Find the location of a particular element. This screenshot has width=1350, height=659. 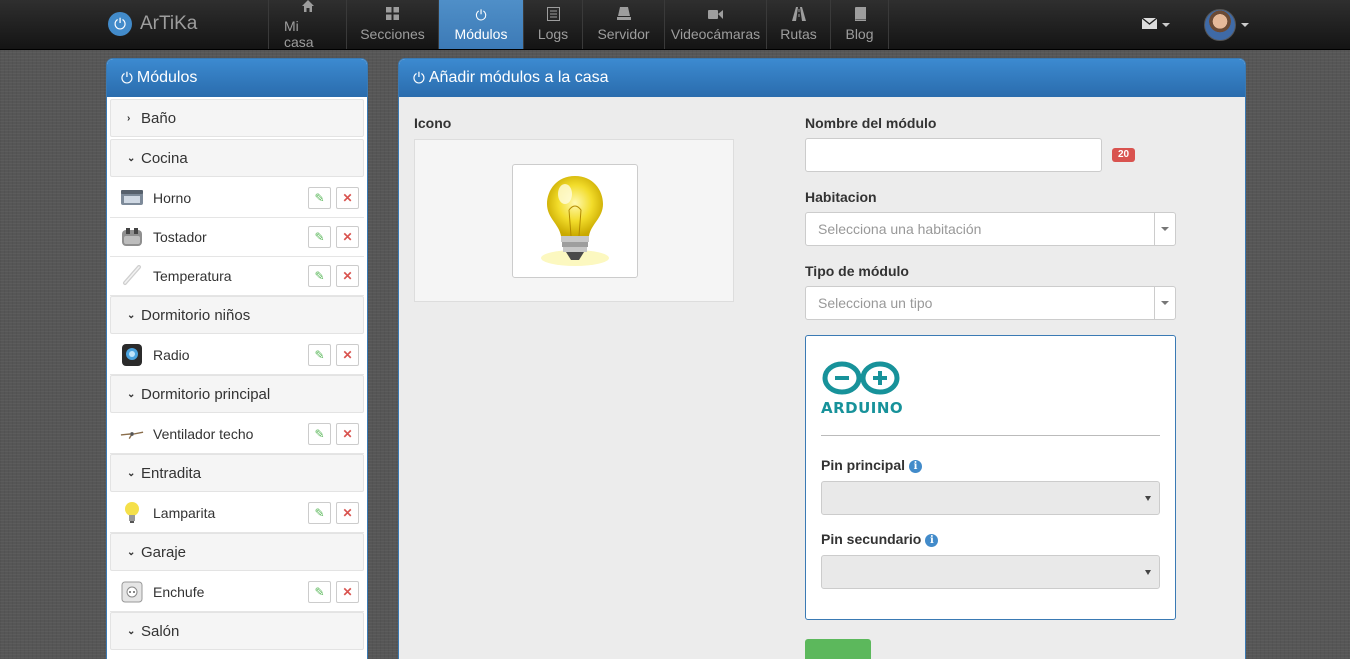

avatar is located at coordinates (1220, 25).